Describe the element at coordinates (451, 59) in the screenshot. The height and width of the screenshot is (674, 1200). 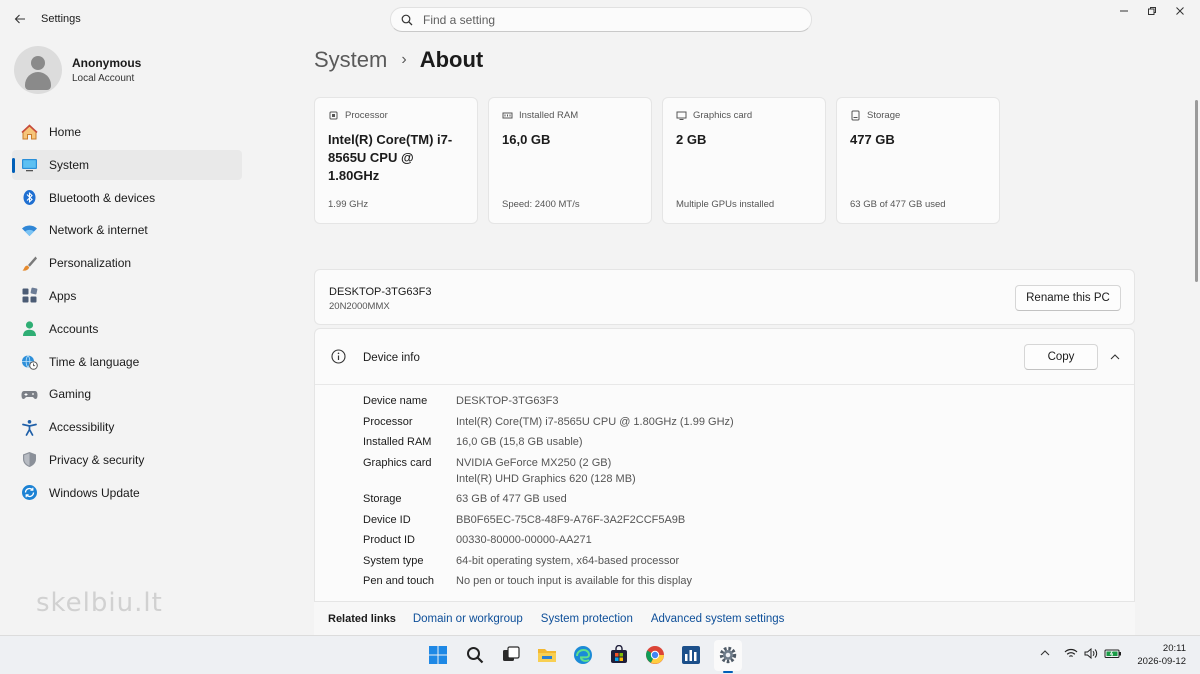
I see `page-title: About` at that location.